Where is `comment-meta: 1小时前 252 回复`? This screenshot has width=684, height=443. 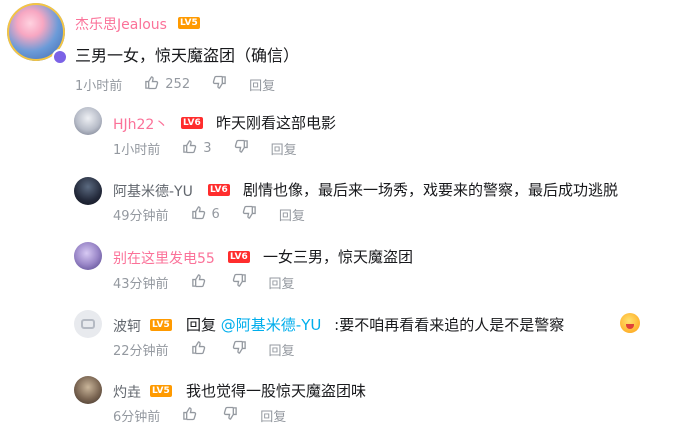
comment-meta: 1小时前 252 回复 is located at coordinates (175, 84).